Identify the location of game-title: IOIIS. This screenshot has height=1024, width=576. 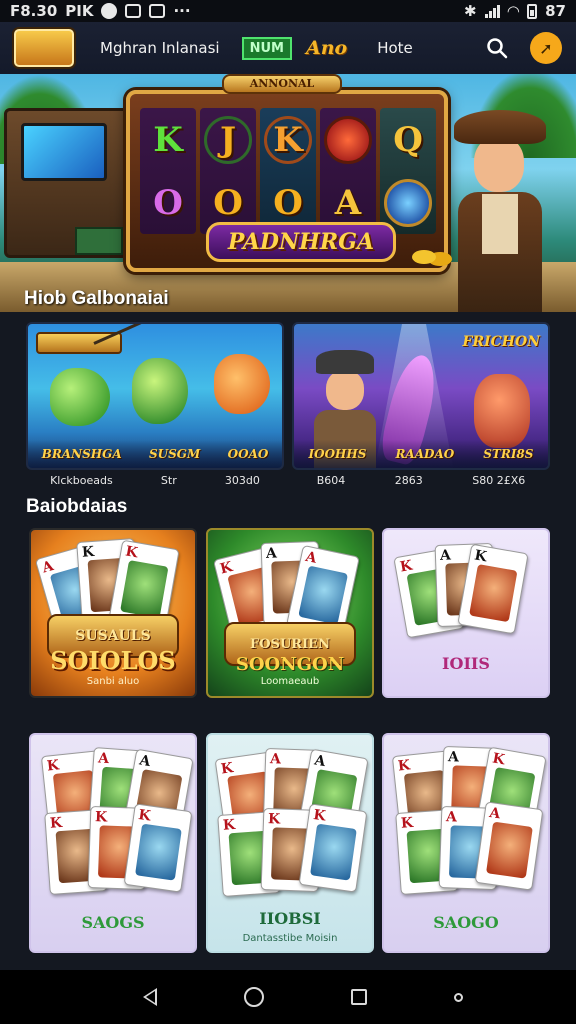
(466, 663).